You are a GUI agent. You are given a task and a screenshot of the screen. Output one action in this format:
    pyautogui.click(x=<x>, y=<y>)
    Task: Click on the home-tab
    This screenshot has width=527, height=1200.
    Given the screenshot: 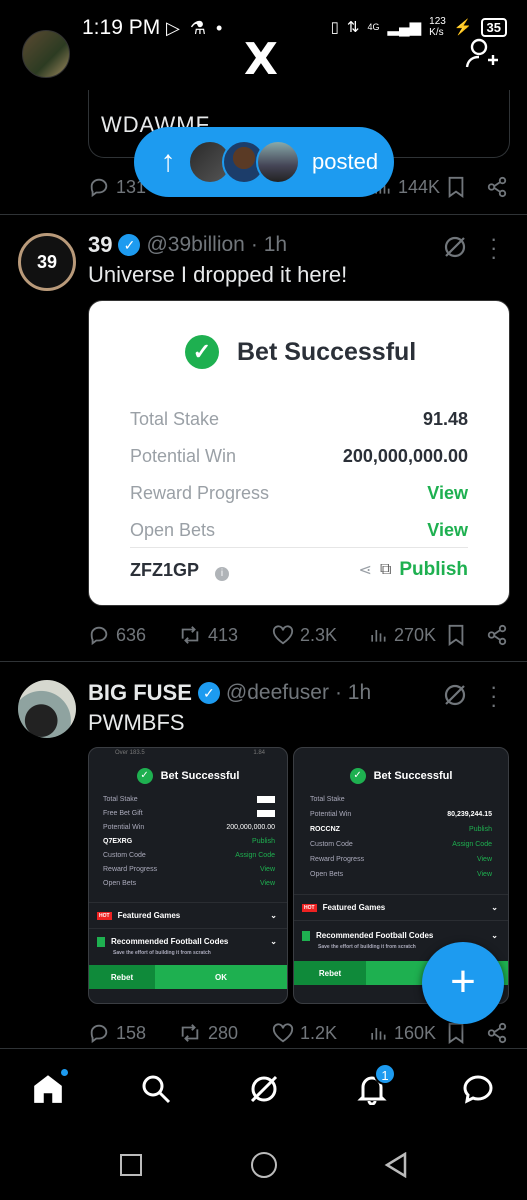 What is the action you would take?
    pyautogui.click(x=49, y=1088)
    